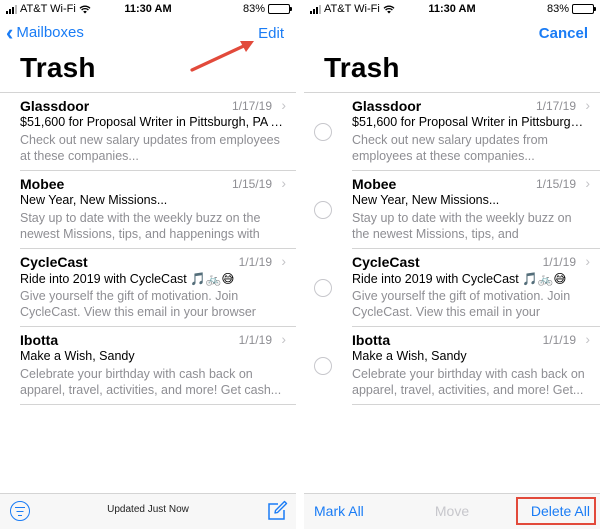 This screenshot has height=529, width=600. I want to click on cancel-button: Cancel, so click(563, 33).